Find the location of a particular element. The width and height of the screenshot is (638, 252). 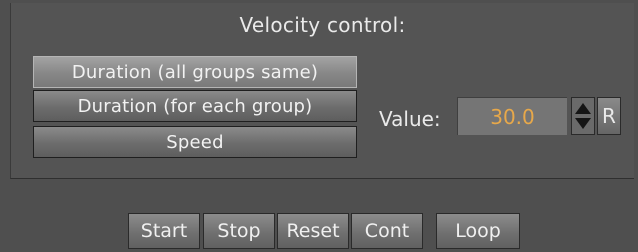

value-spinner is located at coordinates (583, 116).